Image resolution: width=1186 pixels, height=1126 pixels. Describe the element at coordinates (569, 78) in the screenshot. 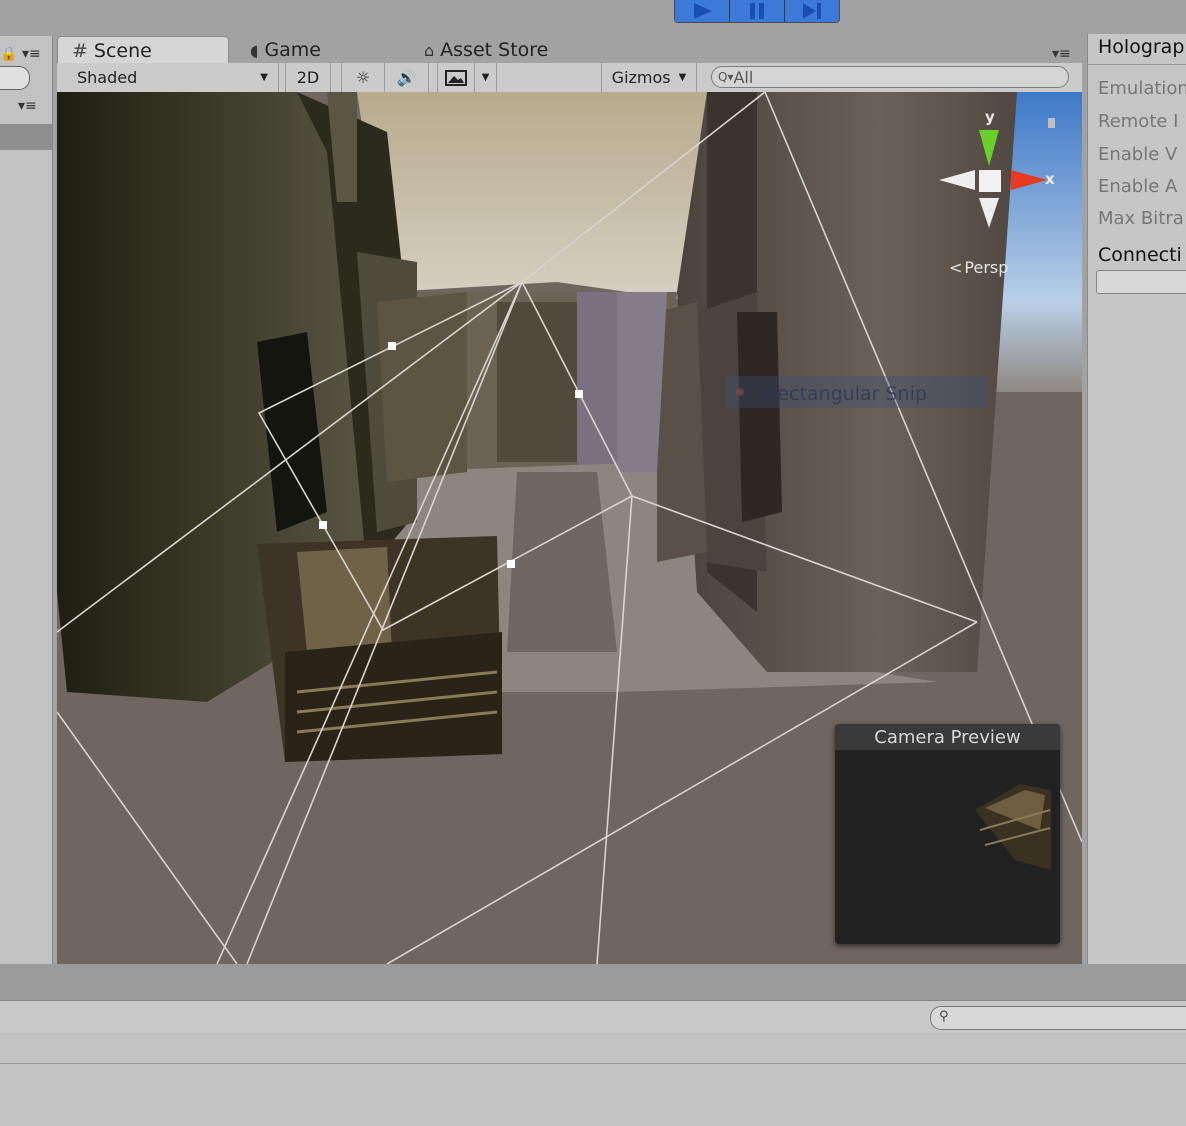

I see `scene-toolbar: Shaded ▼ 2D ☼ 🔊 ▼ Gizmos ▼ Q▾ All` at that location.